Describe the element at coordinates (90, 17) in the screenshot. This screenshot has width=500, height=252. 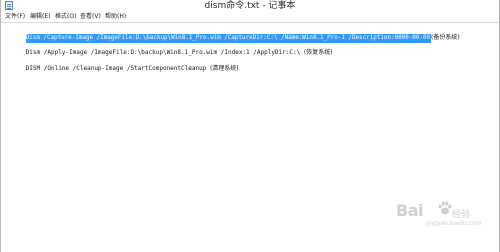
I see `menu-view: 查看(V)` at that location.